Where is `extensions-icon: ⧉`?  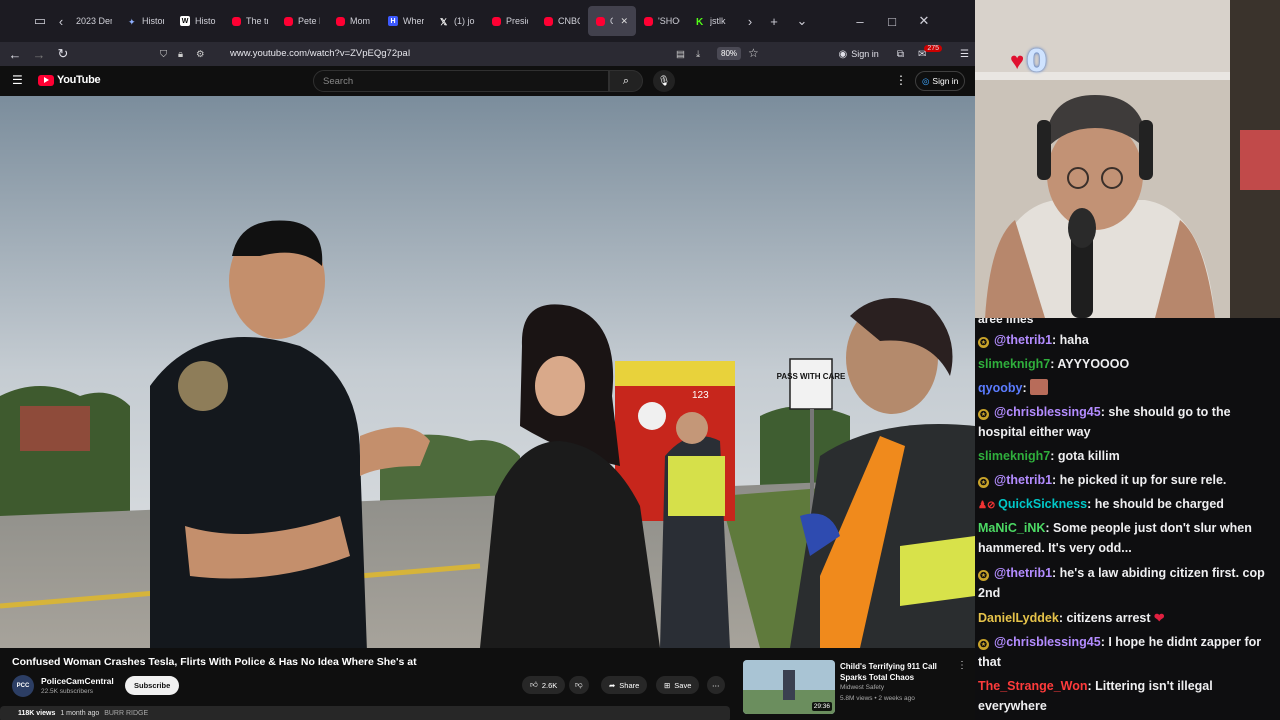 extensions-icon: ⧉ is located at coordinates (900, 54).